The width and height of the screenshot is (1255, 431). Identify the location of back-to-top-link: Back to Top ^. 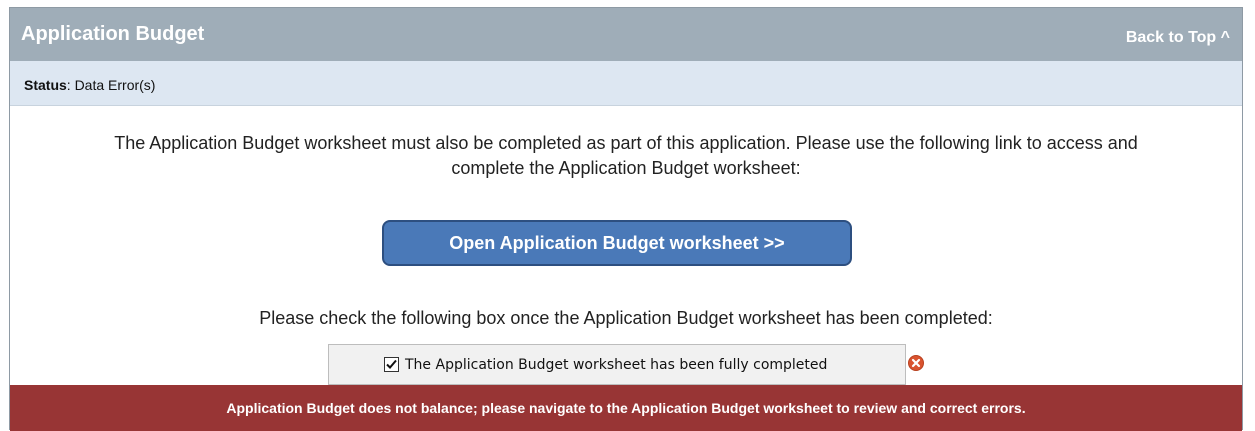
(1178, 38).